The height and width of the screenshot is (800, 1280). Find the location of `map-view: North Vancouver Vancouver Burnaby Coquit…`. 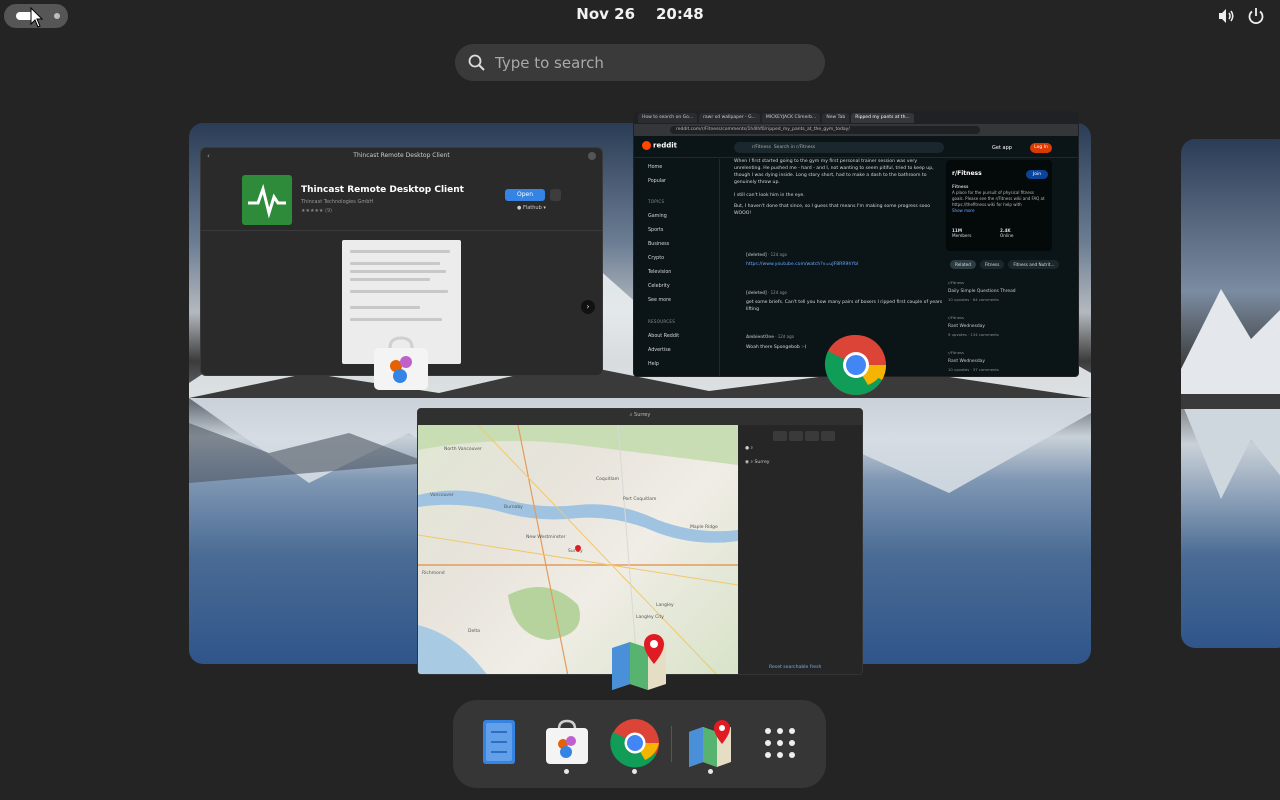

map-view: North Vancouver Vancouver Burnaby Coquit… is located at coordinates (578, 549).